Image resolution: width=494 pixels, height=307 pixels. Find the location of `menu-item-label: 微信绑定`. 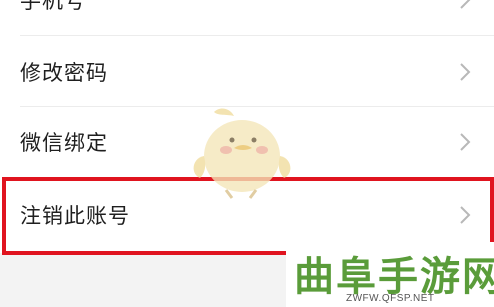

menu-item-label: 微信绑定 is located at coordinates (64, 143).